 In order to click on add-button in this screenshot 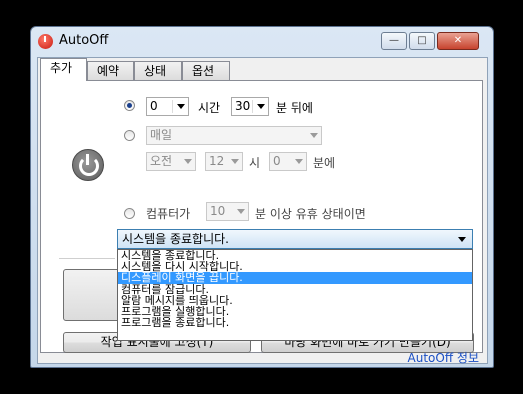, I will do `click(92, 295)`.